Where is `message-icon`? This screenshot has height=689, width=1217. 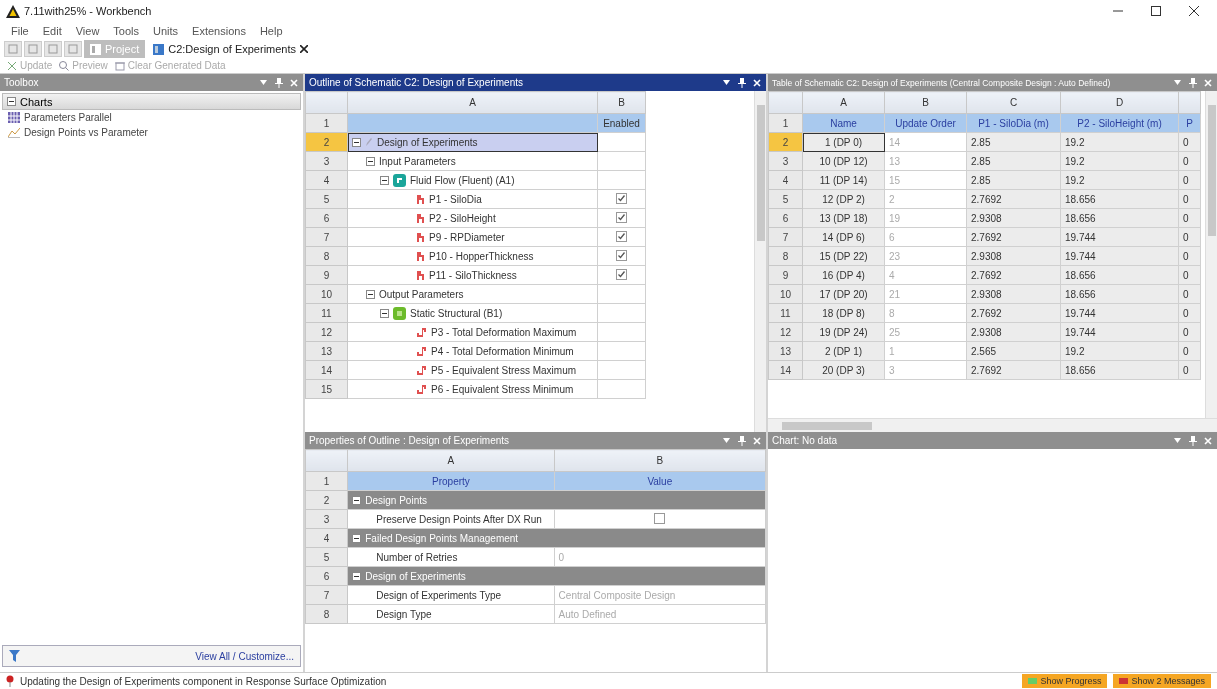
message-icon is located at coordinates (1124, 681).